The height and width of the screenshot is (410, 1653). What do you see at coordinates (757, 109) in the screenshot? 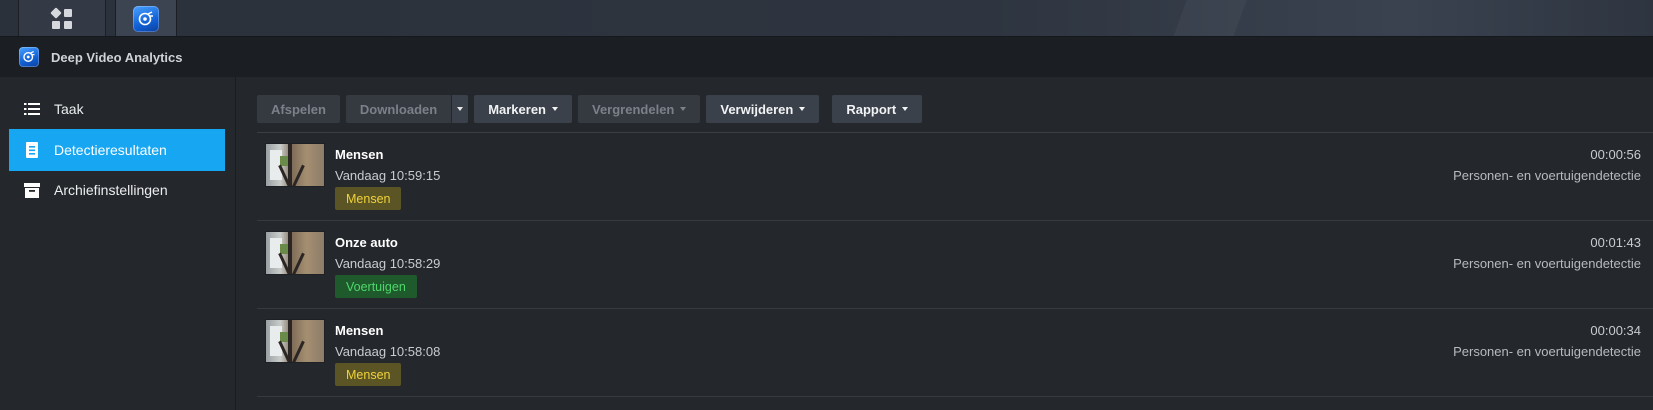
I see `delete-button-label: Verwijderen` at bounding box center [757, 109].